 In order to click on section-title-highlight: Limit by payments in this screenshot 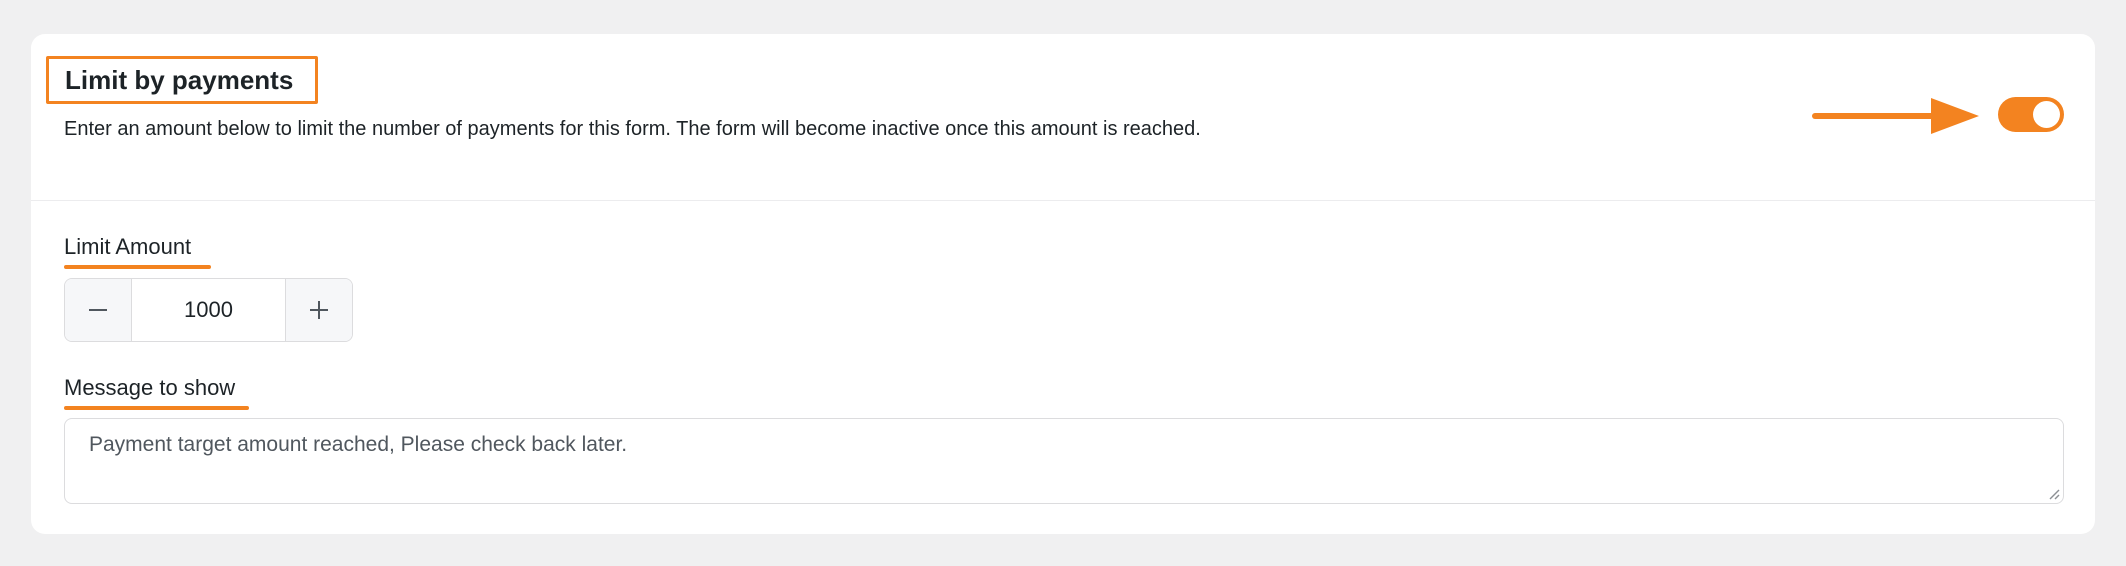, I will do `click(182, 80)`.